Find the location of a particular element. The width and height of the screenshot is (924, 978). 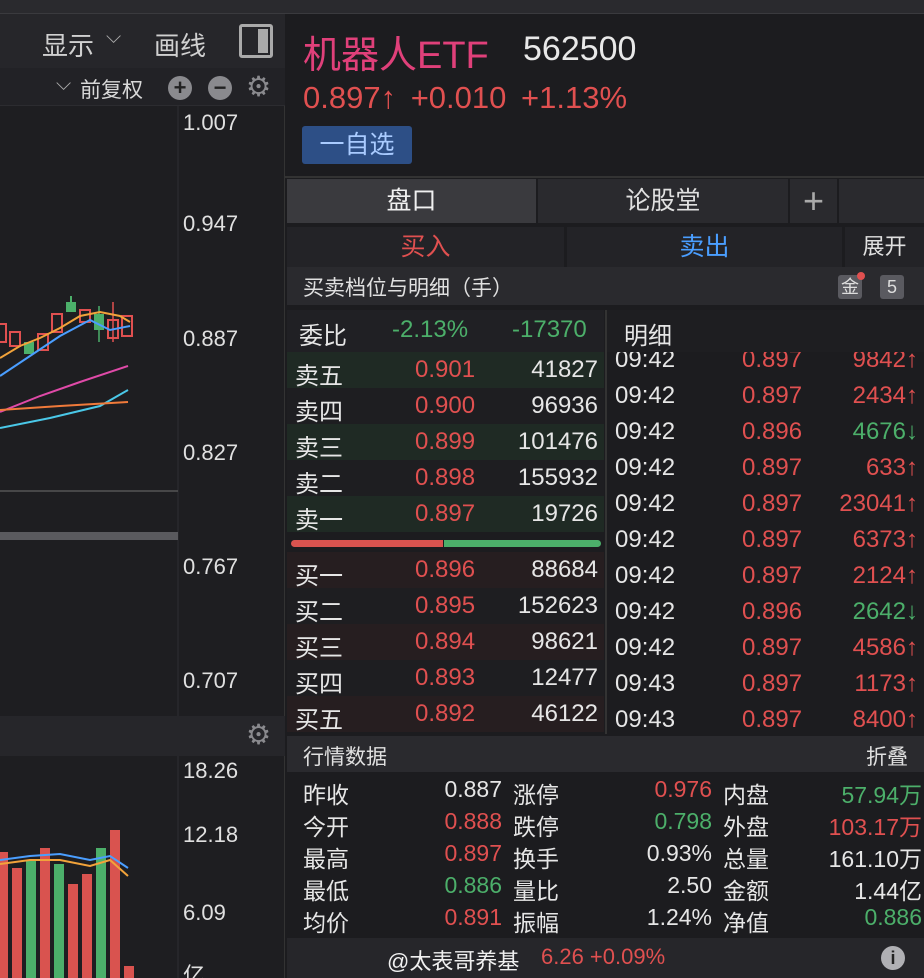

price-line: 0.897↑ +0.010 +1.13% is located at coordinates (465, 98).